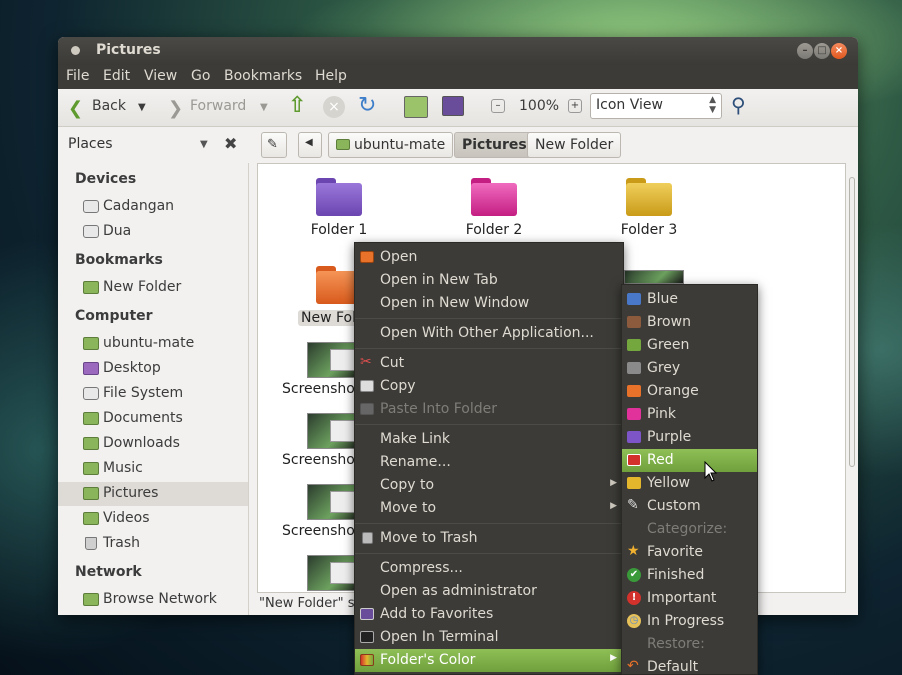 The image size is (902, 675). I want to click on folder-1-label: Folder 1, so click(339, 230).